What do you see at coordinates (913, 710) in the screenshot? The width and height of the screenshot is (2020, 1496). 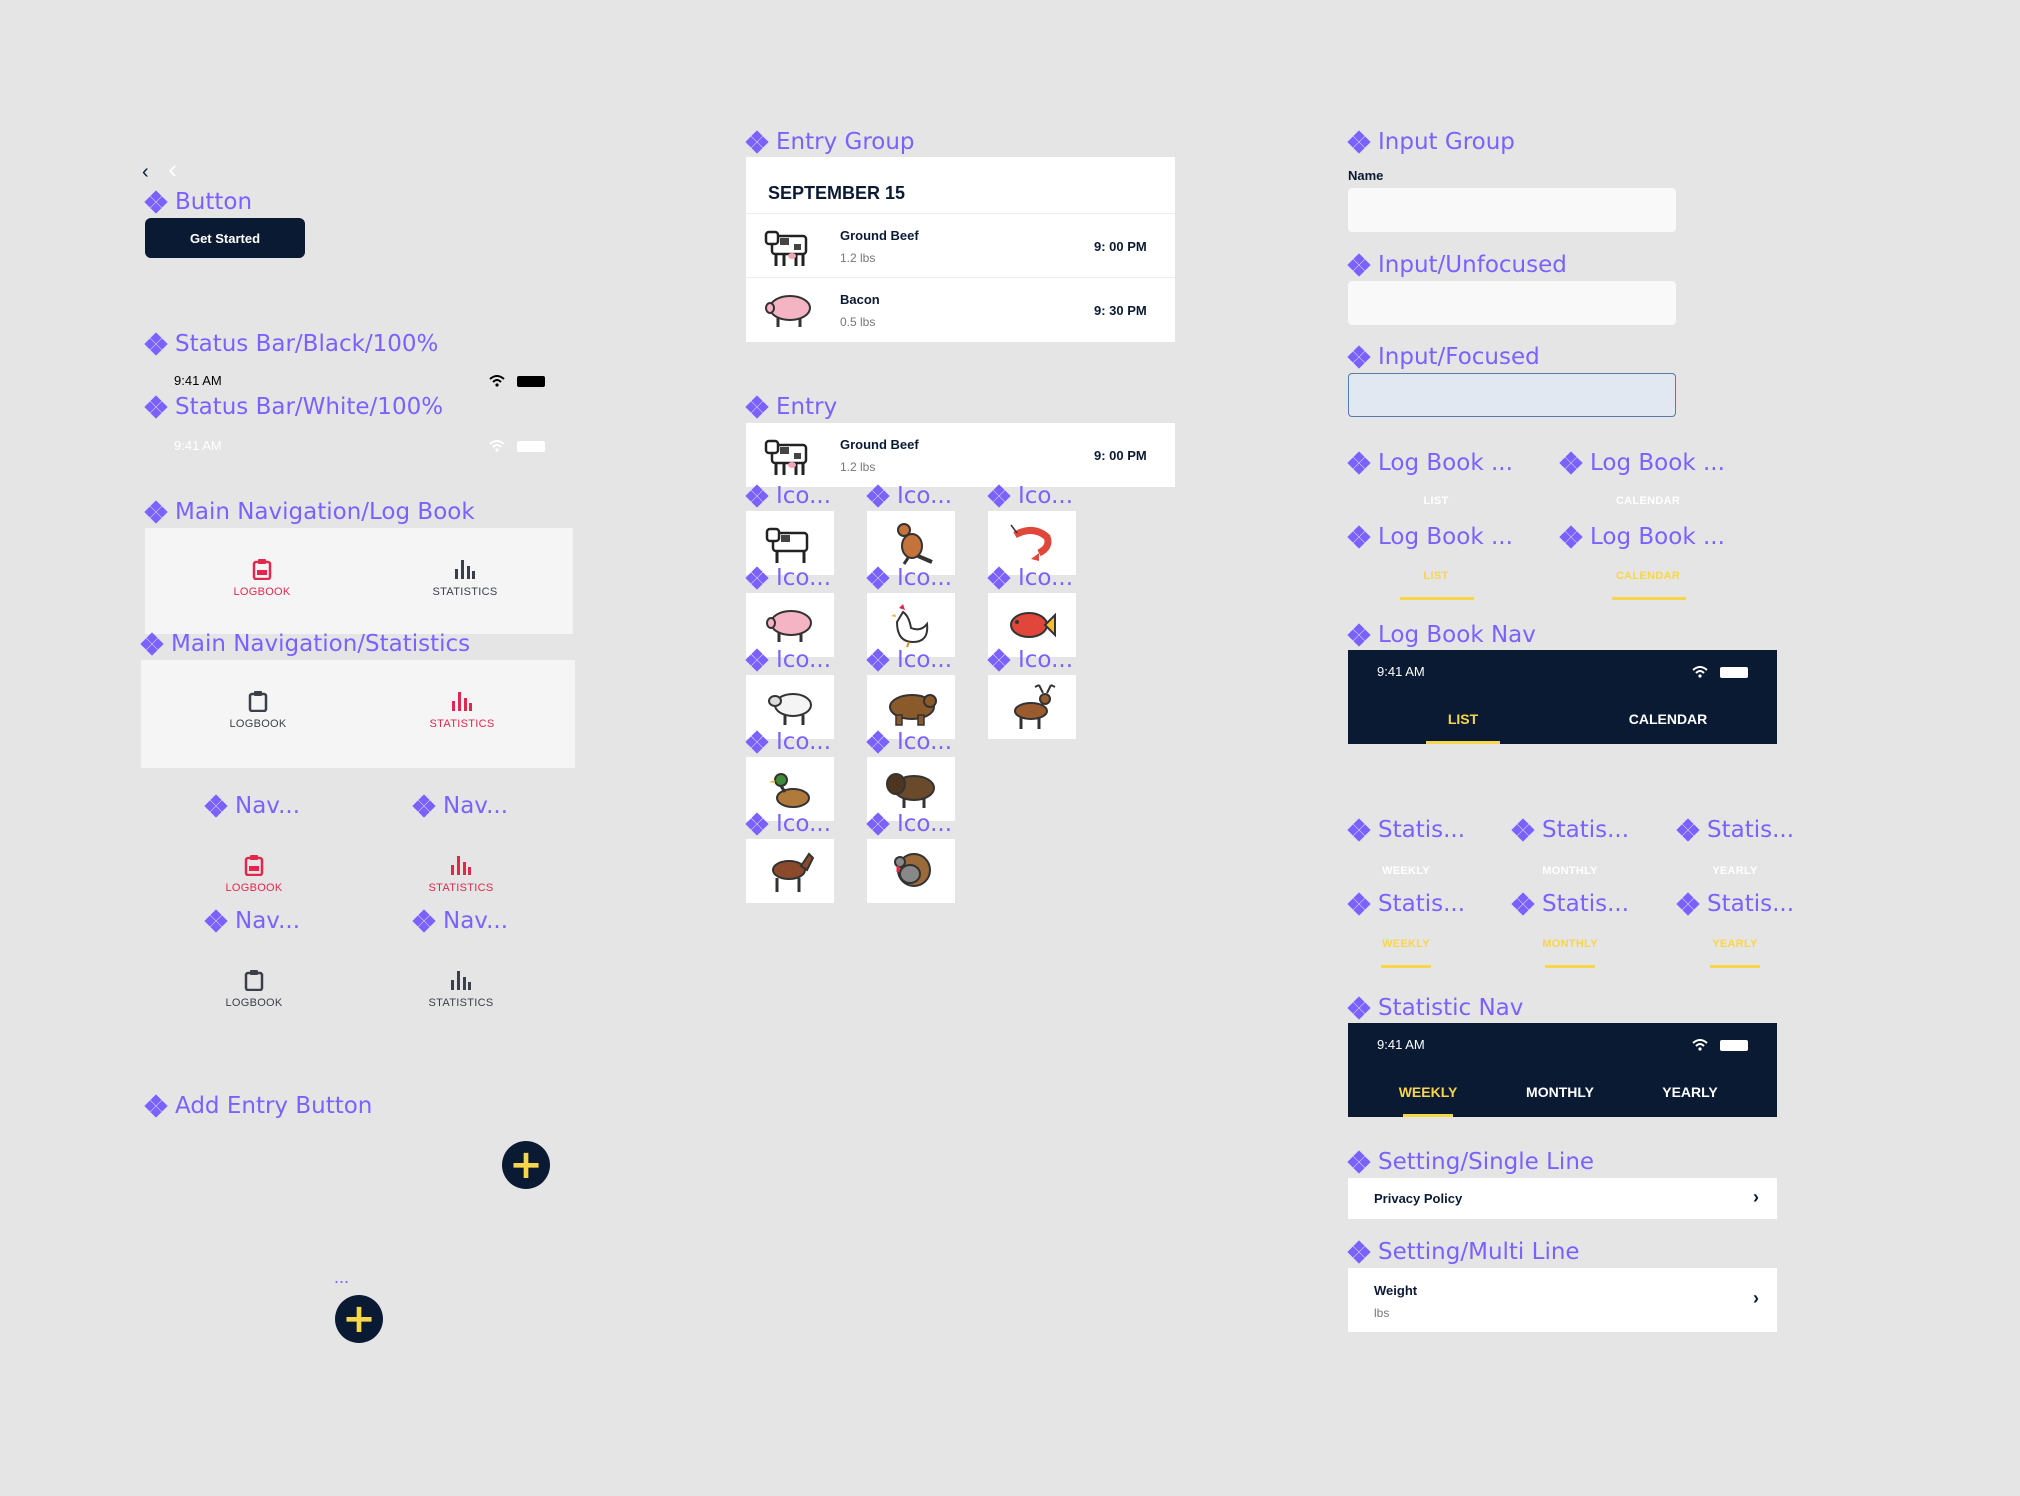 I see `bear-icon` at bounding box center [913, 710].